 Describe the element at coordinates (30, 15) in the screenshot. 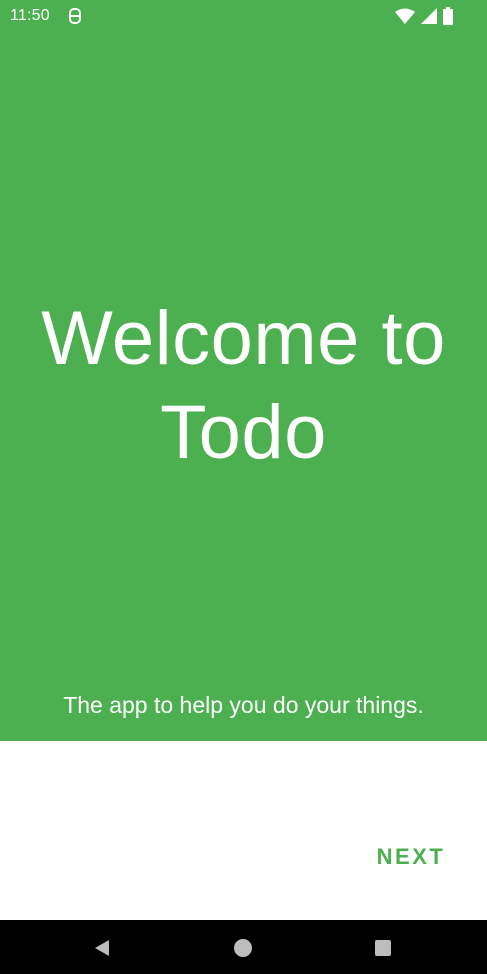

I see `status-time: 11:50` at that location.